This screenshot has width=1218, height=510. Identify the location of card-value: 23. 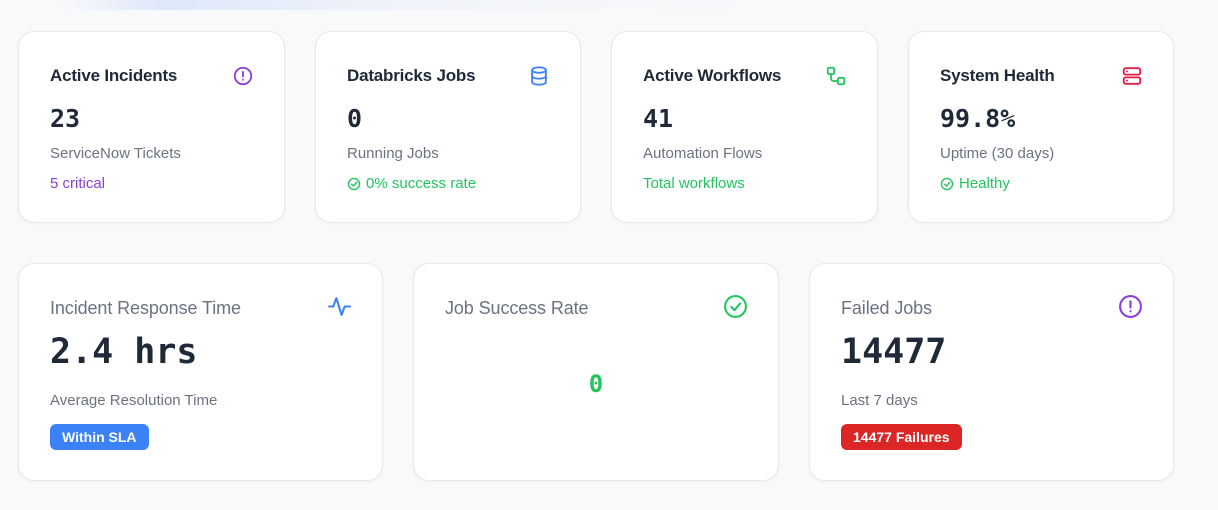
(65, 118).